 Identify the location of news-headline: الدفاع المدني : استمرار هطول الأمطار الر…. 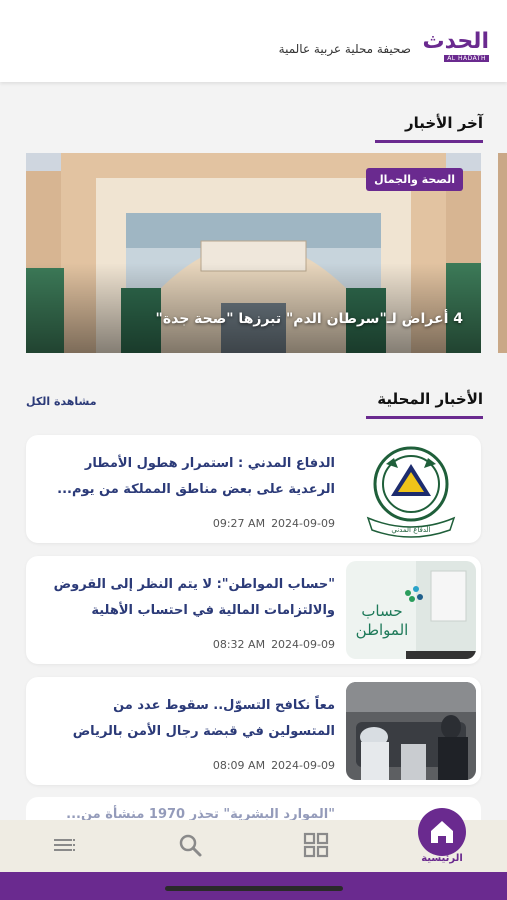
(190, 477).